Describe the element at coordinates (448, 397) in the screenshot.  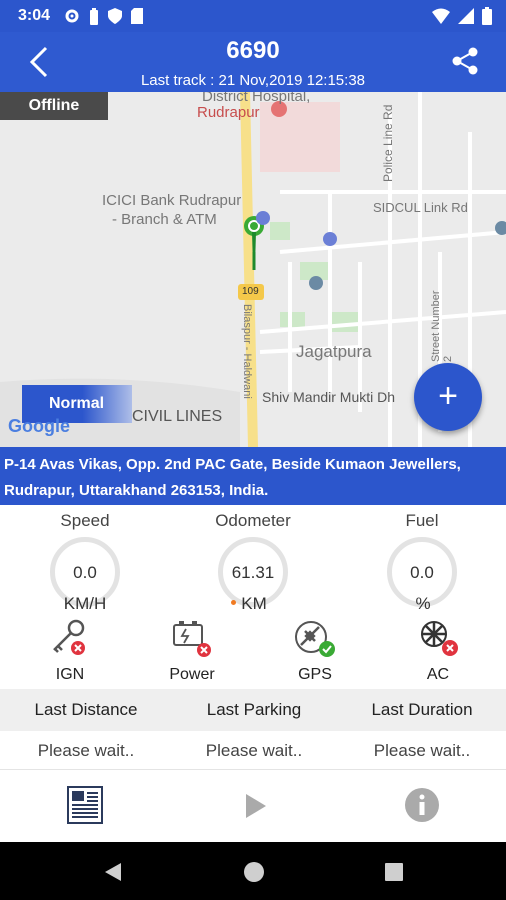
I see `add-fab-button: +` at that location.